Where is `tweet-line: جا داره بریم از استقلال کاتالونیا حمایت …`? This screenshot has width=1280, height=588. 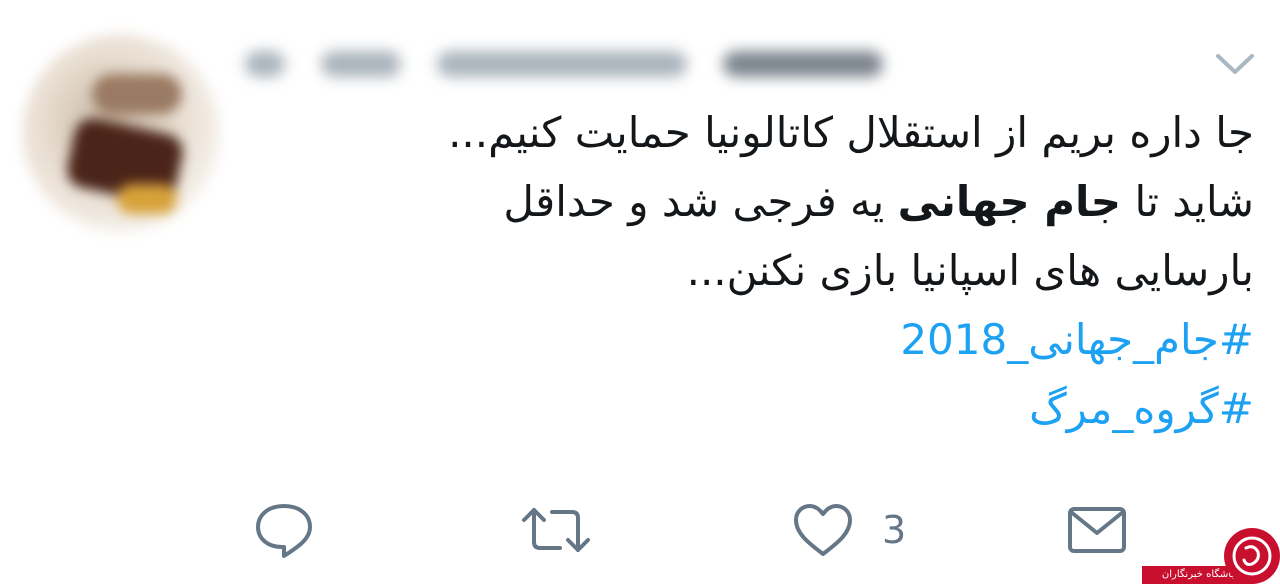
tweet-line: جا داره بریم از استقلال کاتالونیا حمایت … is located at coordinates (851, 132).